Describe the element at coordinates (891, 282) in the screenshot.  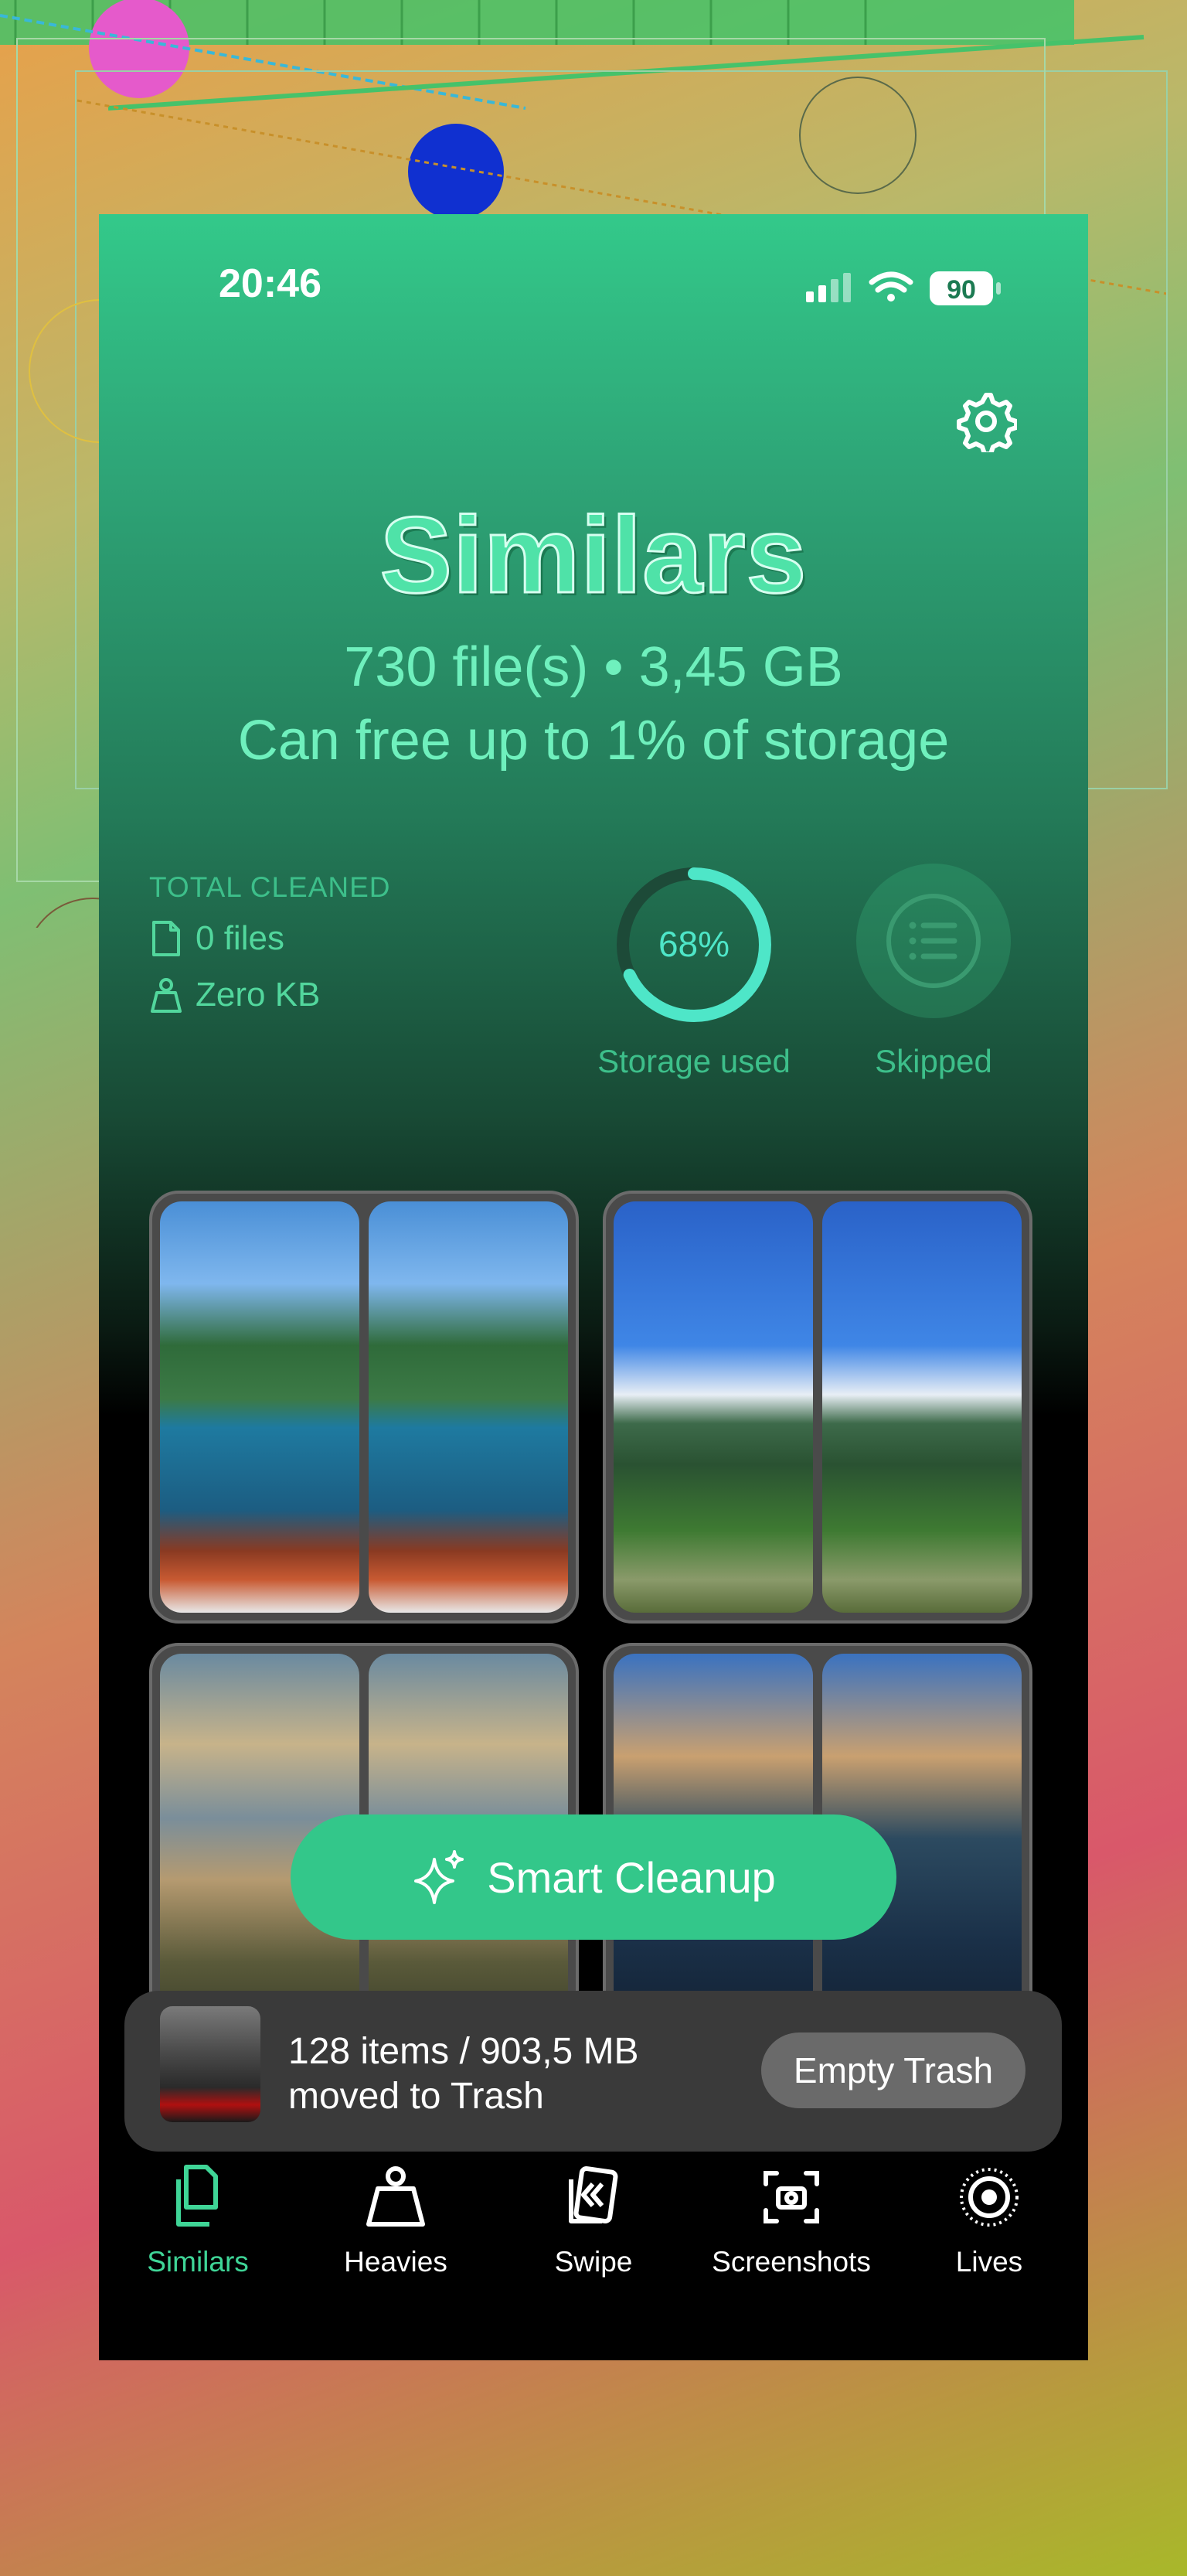
I see `wifi-icon` at that location.